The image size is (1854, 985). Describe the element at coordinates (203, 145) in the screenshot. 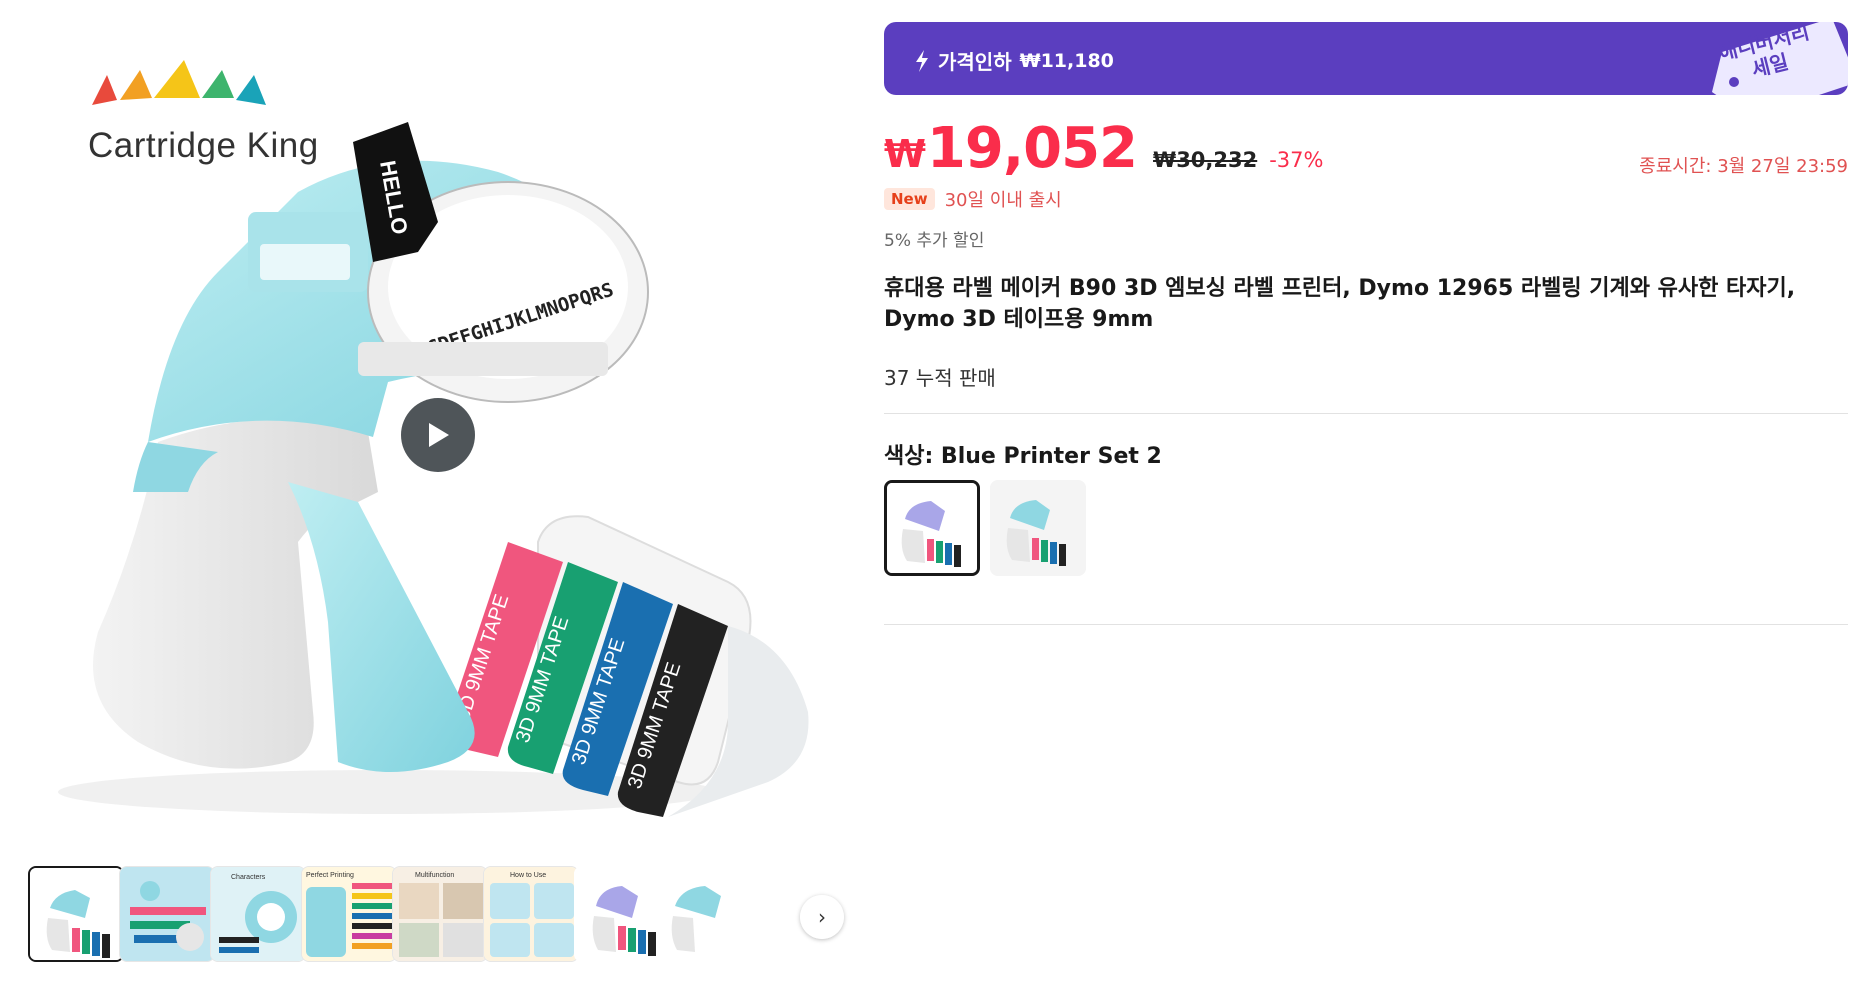

I see `logo-text: Cartridge King` at that location.